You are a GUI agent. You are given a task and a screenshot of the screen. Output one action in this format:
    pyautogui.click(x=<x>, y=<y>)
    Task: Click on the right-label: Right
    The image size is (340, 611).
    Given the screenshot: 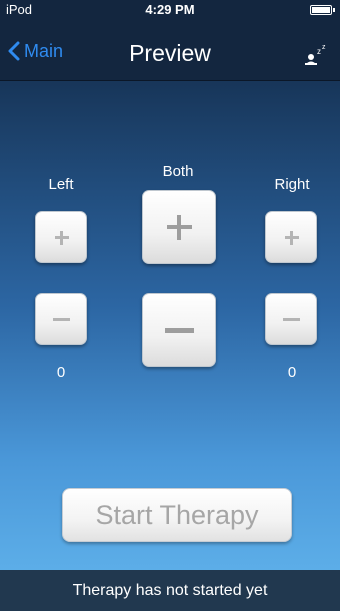 What is the action you would take?
    pyautogui.click(x=292, y=184)
    